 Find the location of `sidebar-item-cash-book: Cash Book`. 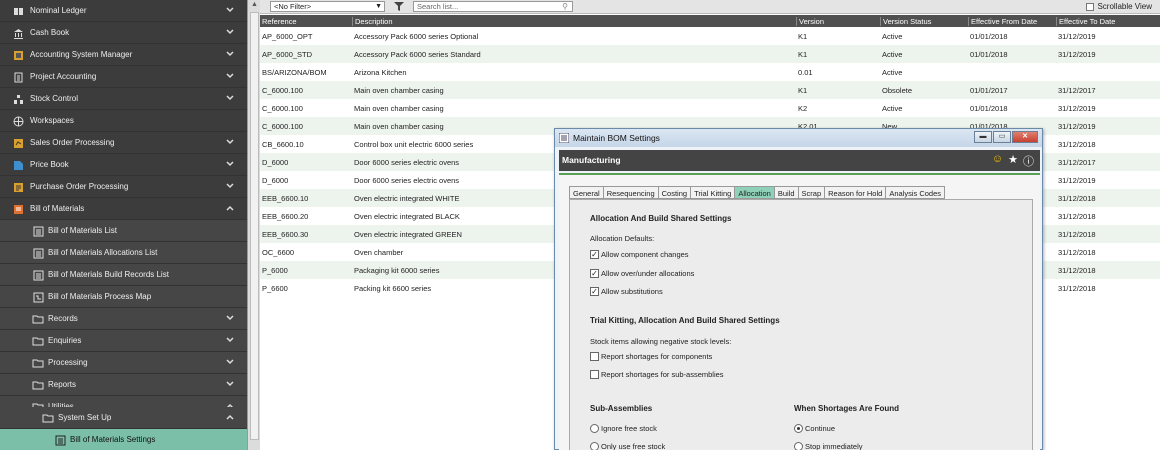

sidebar-item-cash-book: Cash Book is located at coordinates (123, 33).